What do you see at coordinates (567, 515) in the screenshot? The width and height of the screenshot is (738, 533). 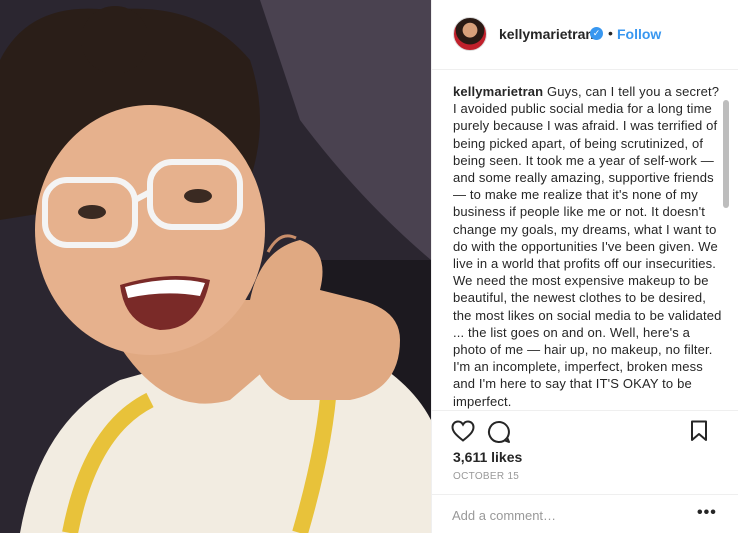 I see `comment-input` at bounding box center [567, 515].